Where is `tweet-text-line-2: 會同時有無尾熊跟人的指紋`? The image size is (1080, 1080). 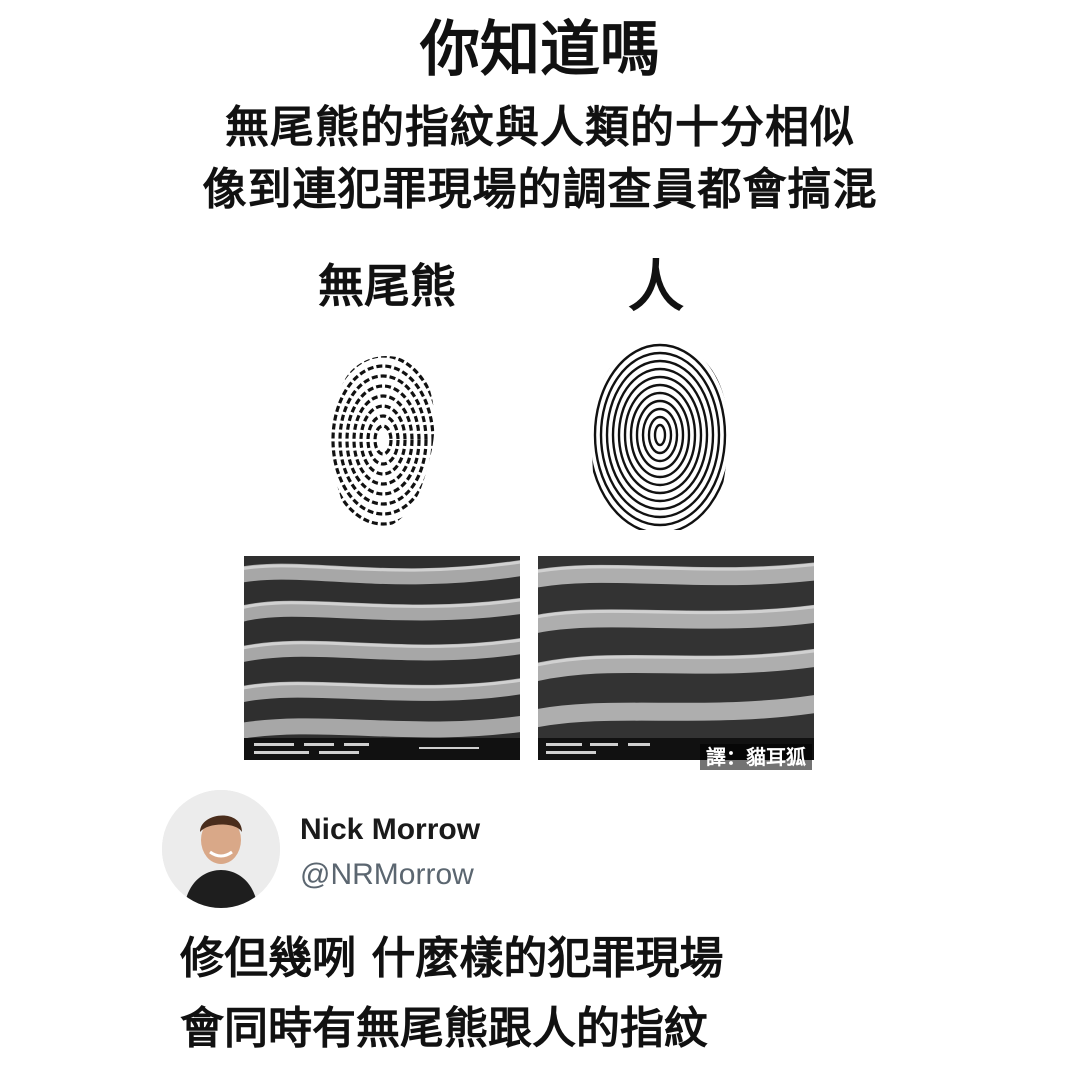 tweet-text-line-2: 會同時有無尾熊跟人的指紋 is located at coordinates (444, 1028).